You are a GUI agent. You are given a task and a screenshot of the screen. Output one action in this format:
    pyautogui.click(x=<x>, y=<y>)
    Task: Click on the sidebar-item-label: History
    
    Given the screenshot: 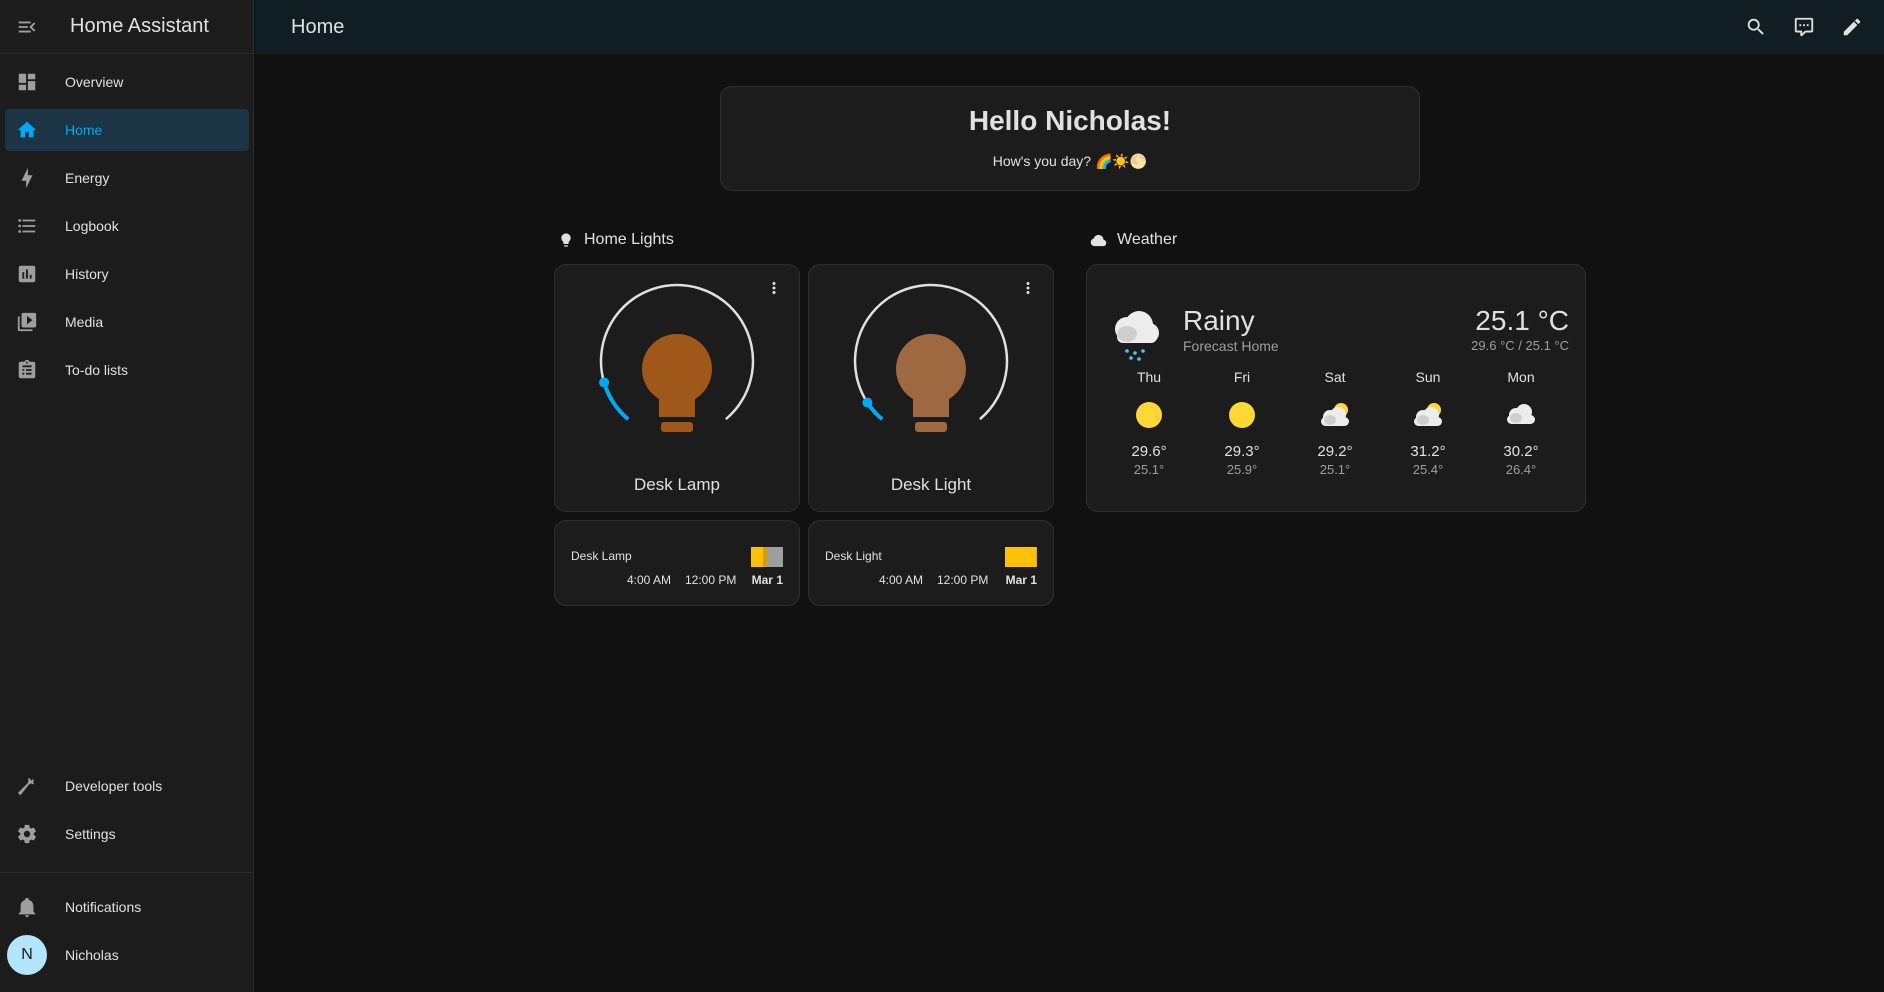 What is the action you would take?
    pyautogui.click(x=87, y=274)
    